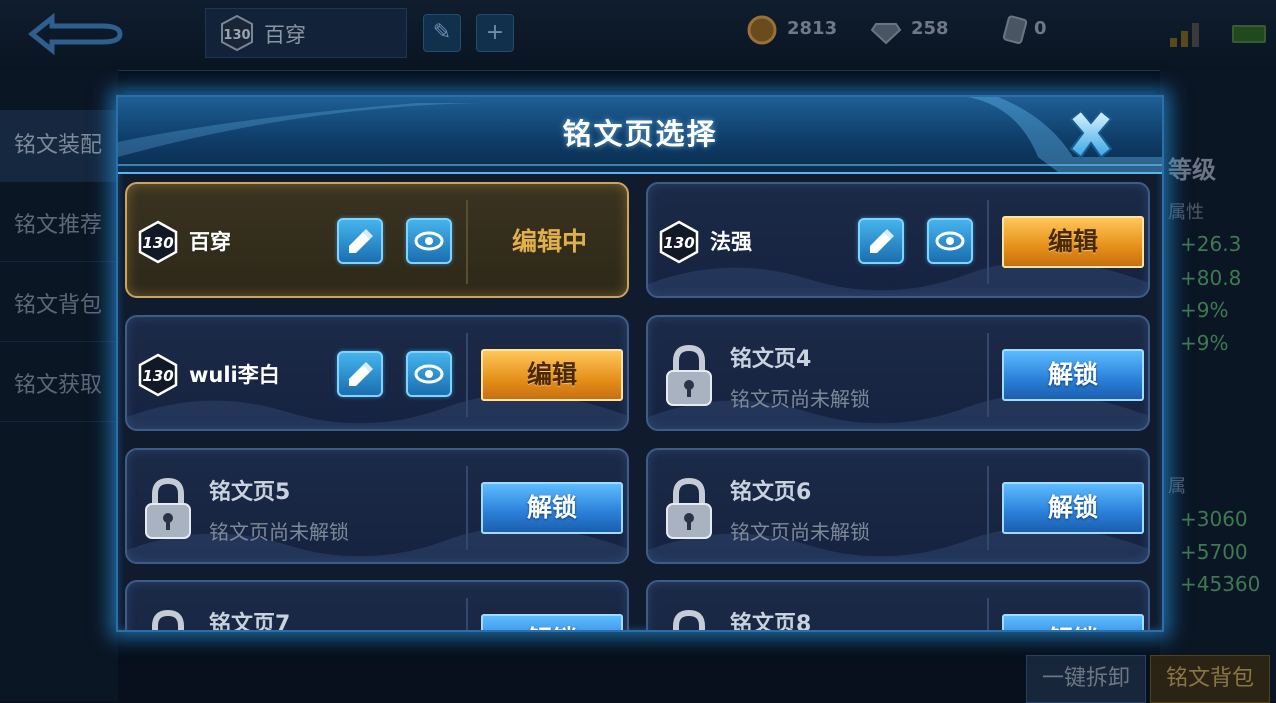 This screenshot has width=1276, height=703. Describe the element at coordinates (898, 373) in the screenshot. I see `rune-page-card-4: 铭文页4 铭文页尚未解锁 解锁` at that location.